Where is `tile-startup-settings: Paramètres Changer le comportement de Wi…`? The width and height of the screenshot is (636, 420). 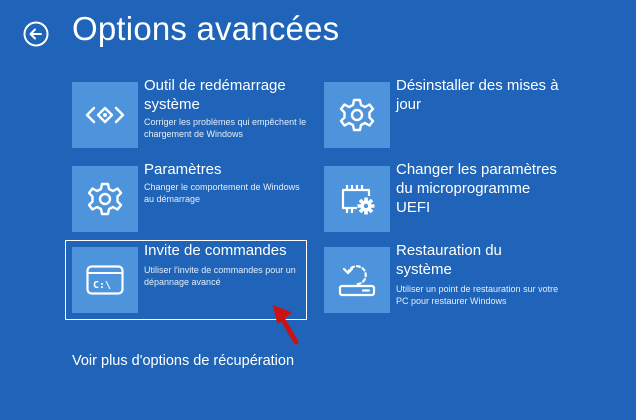
tile-startup-settings: Paramètres Changer le comportement de Wi… is located at coordinates (186, 199).